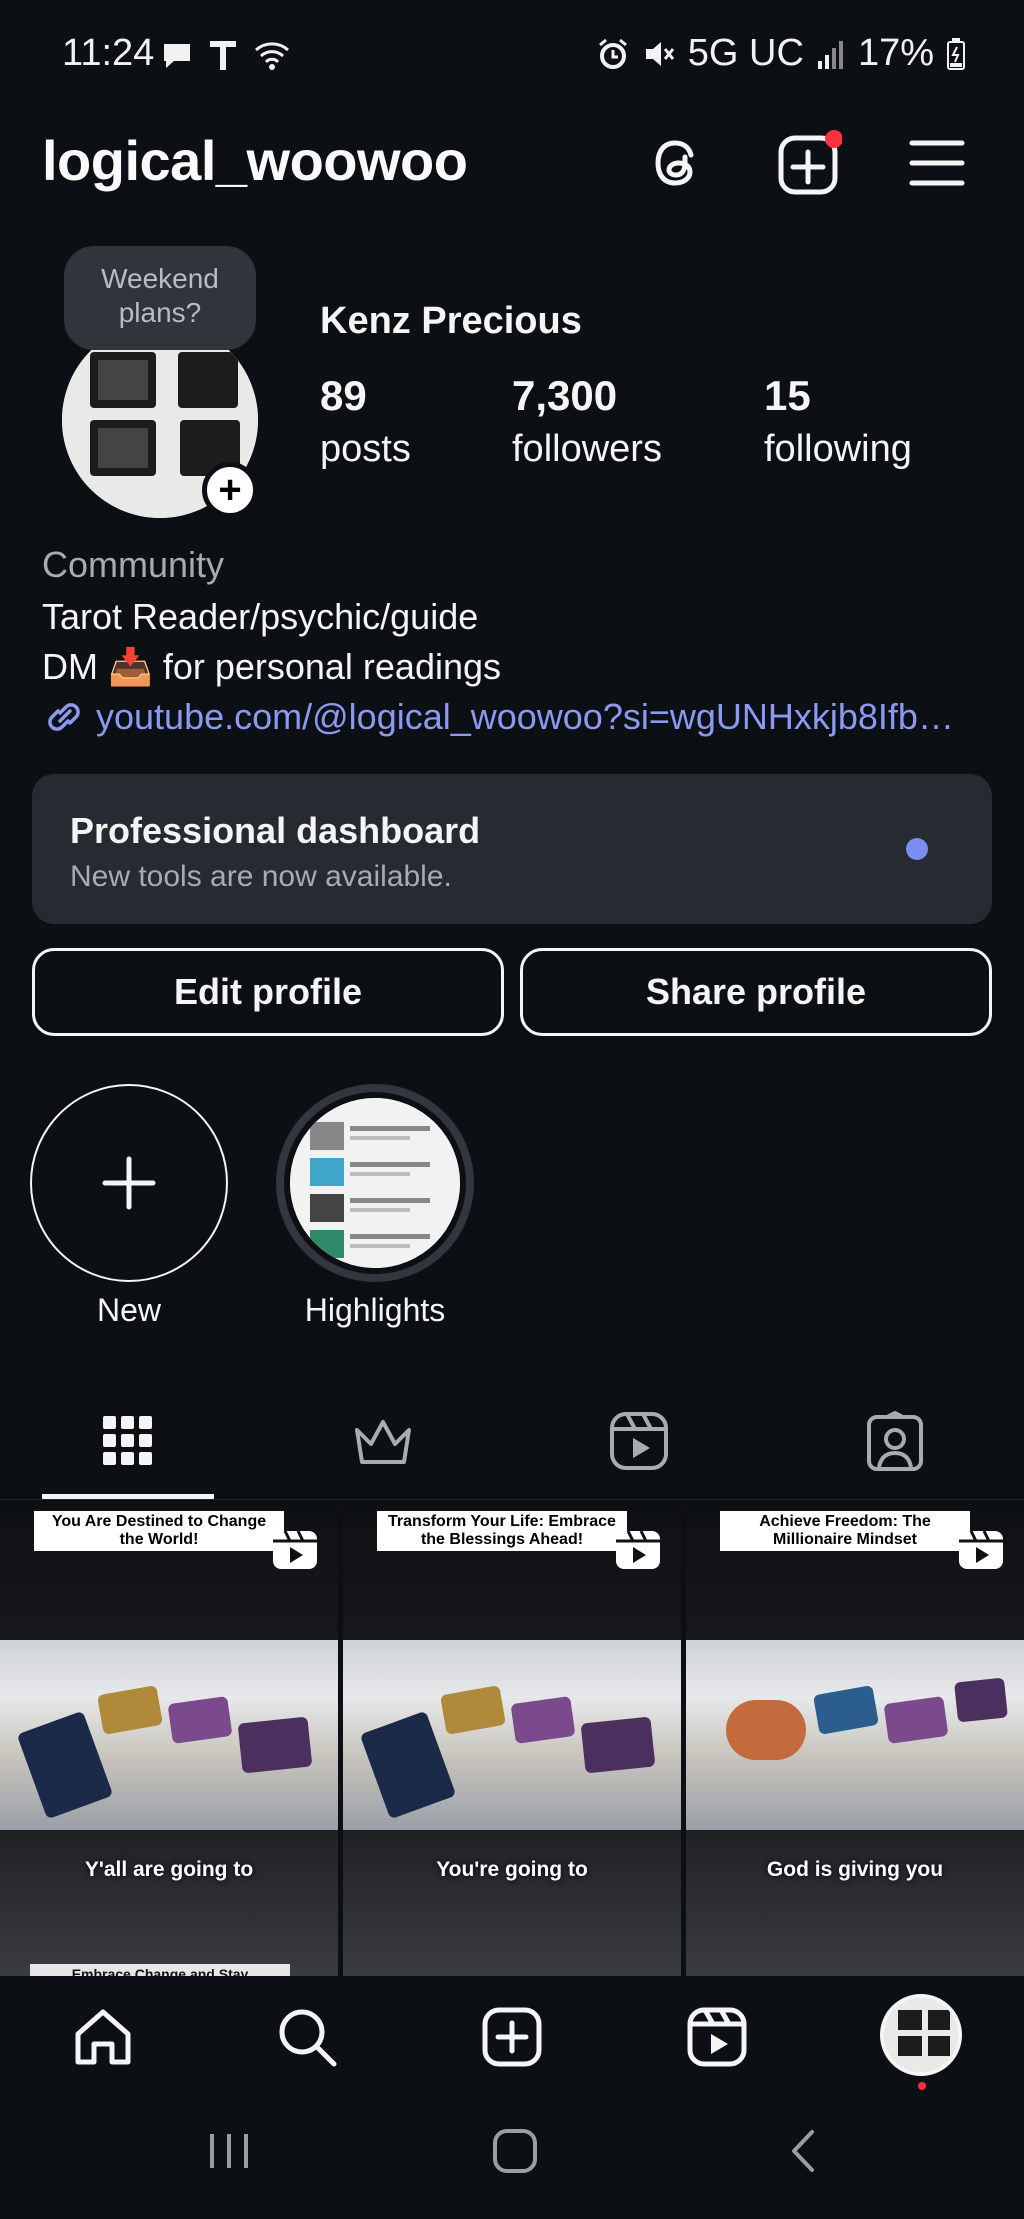 The image size is (1024, 2219). I want to click on threads-icon, so click(679, 163).